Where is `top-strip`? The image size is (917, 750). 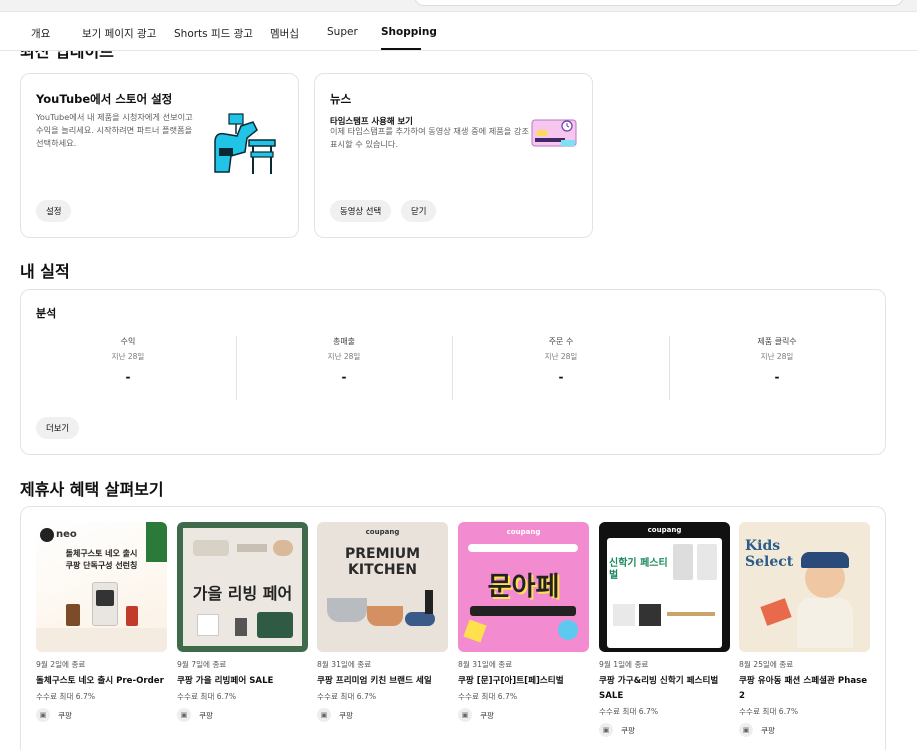
top-strip is located at coordinates (458, 6).